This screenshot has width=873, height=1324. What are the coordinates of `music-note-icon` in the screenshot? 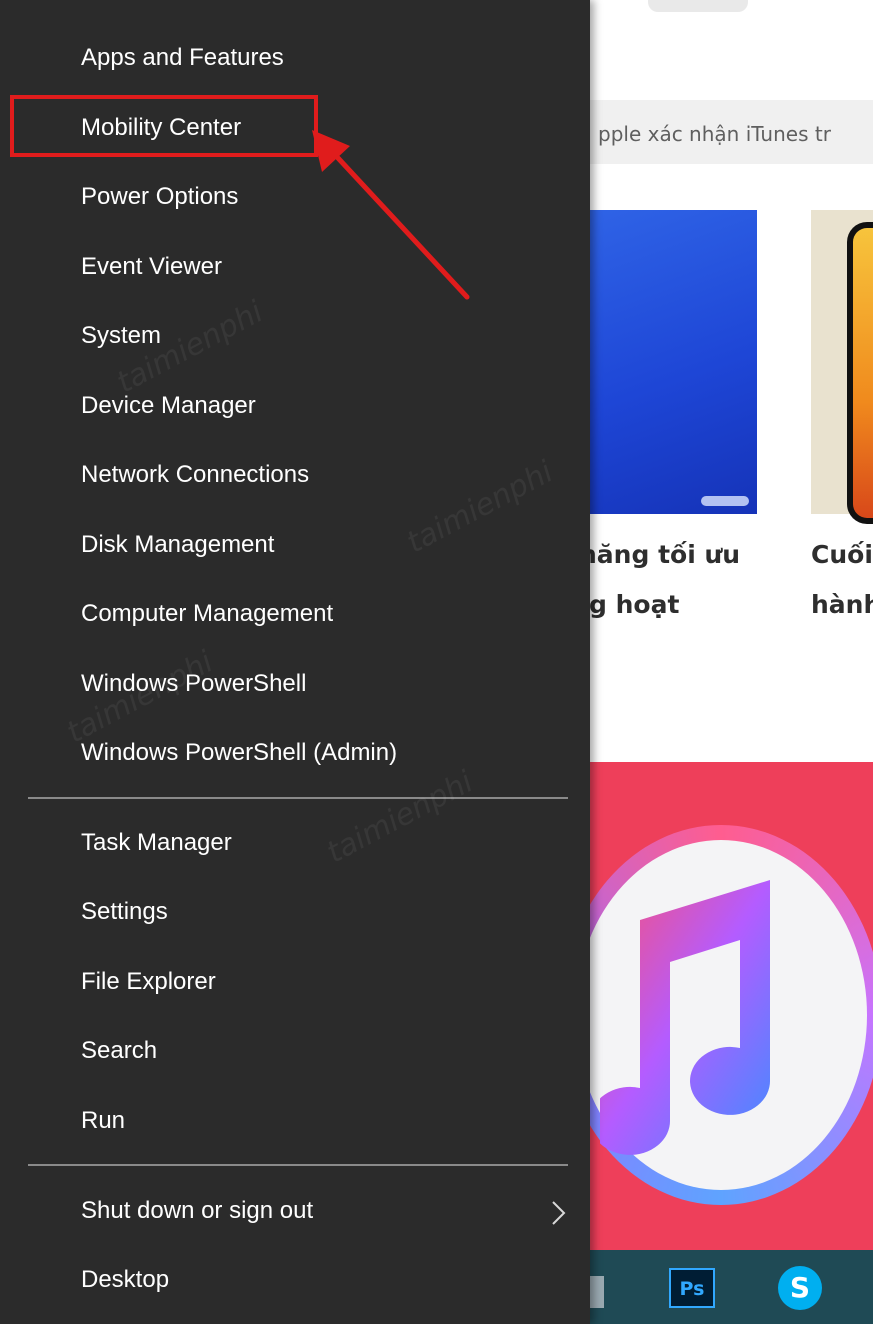 It's located at (685, 1017).